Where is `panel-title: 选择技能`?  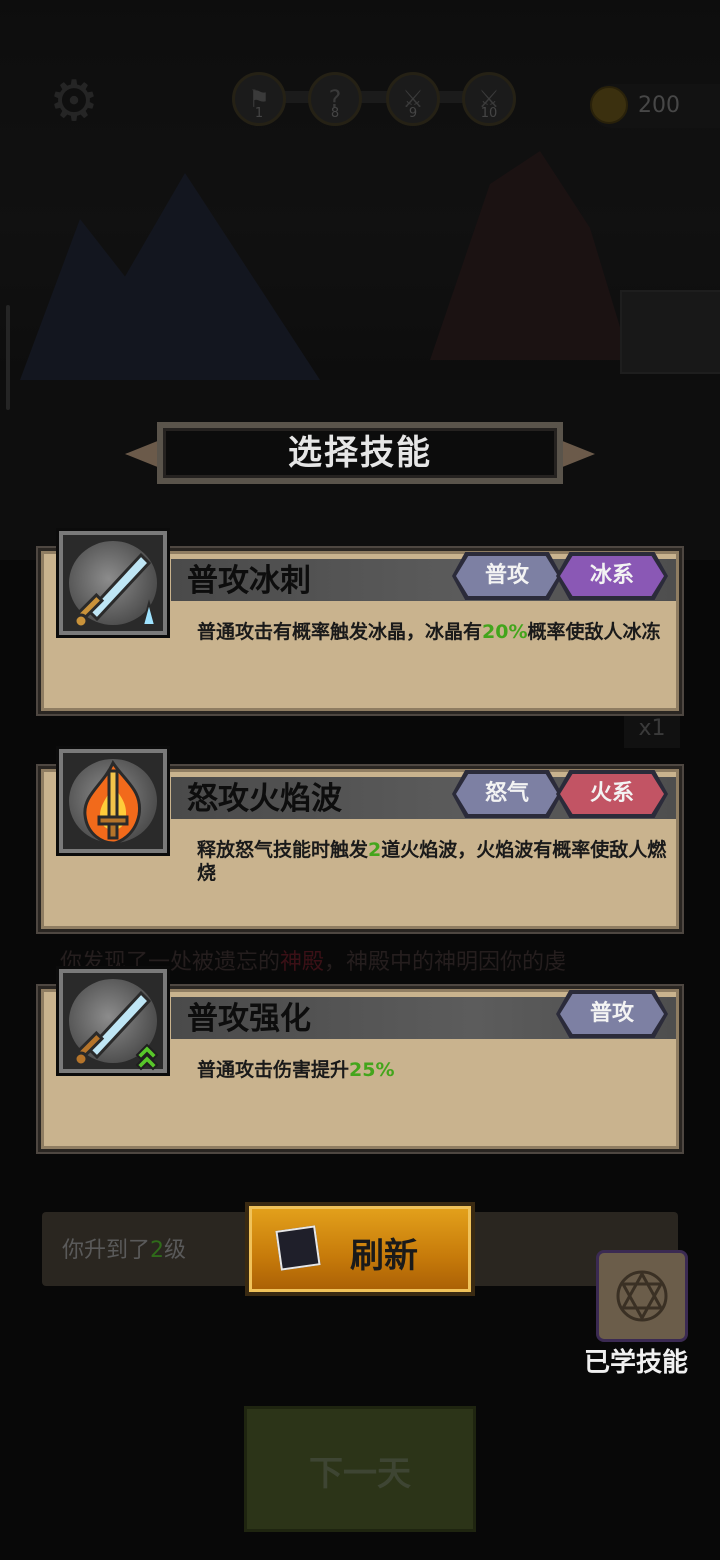
panel-title: 选择技能 is located at coordinates (360, 453).